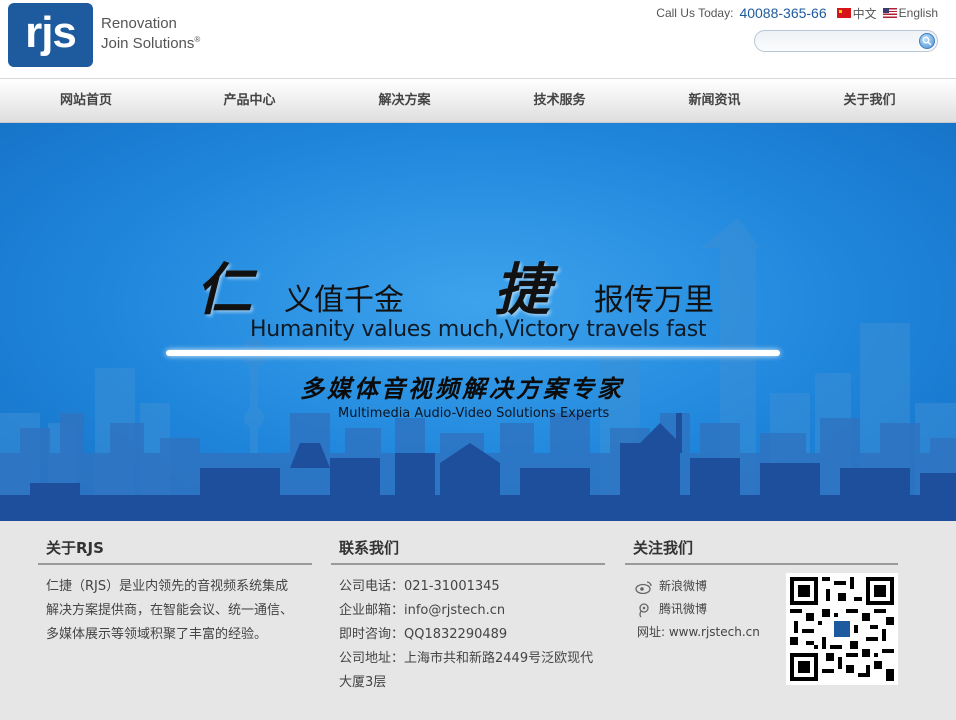  I want to click on main-nav: 网站首页 产品中心 解决方案 技术服务 新闻资讯 关于我们, so click(478, 100).